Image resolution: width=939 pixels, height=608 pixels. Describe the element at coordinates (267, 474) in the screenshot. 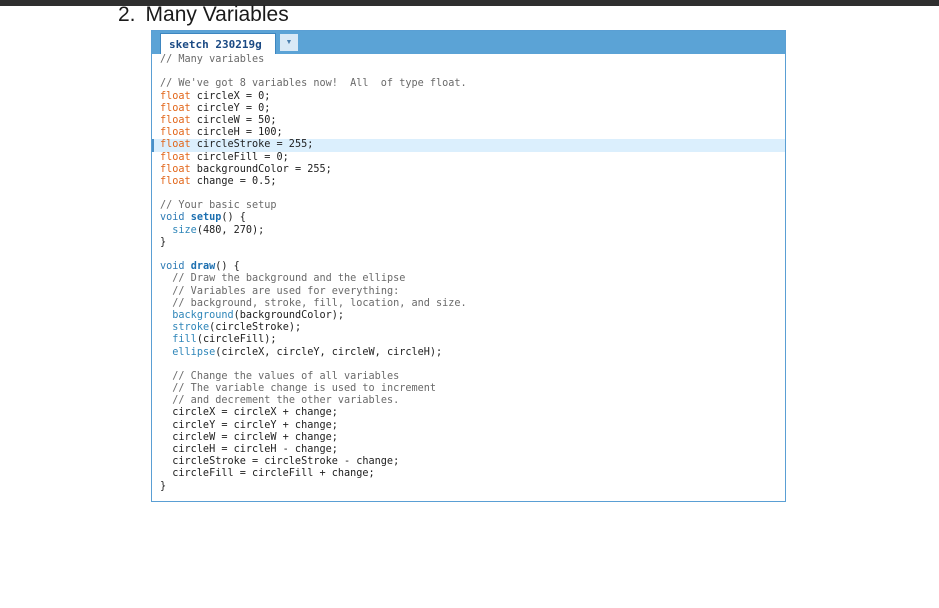

I see `code-line: circleFill = circleFill + change;` at that location.